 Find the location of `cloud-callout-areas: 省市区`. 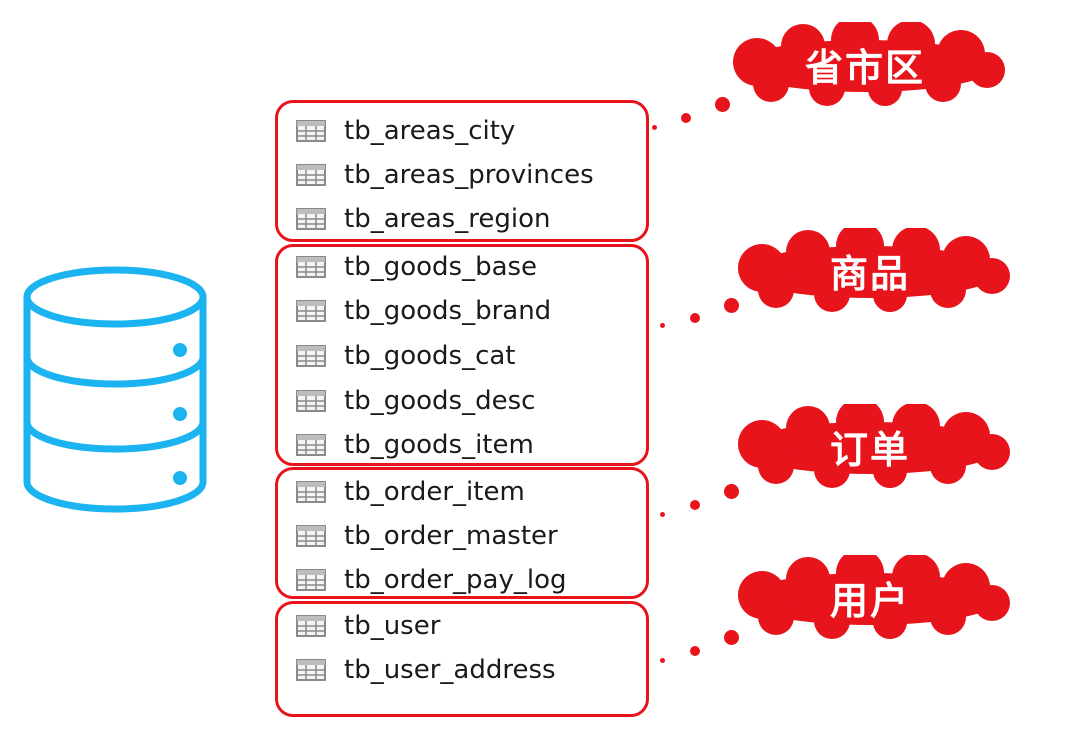

cloud-callout-areas: 省市区 is located at coordinates (865, 61).